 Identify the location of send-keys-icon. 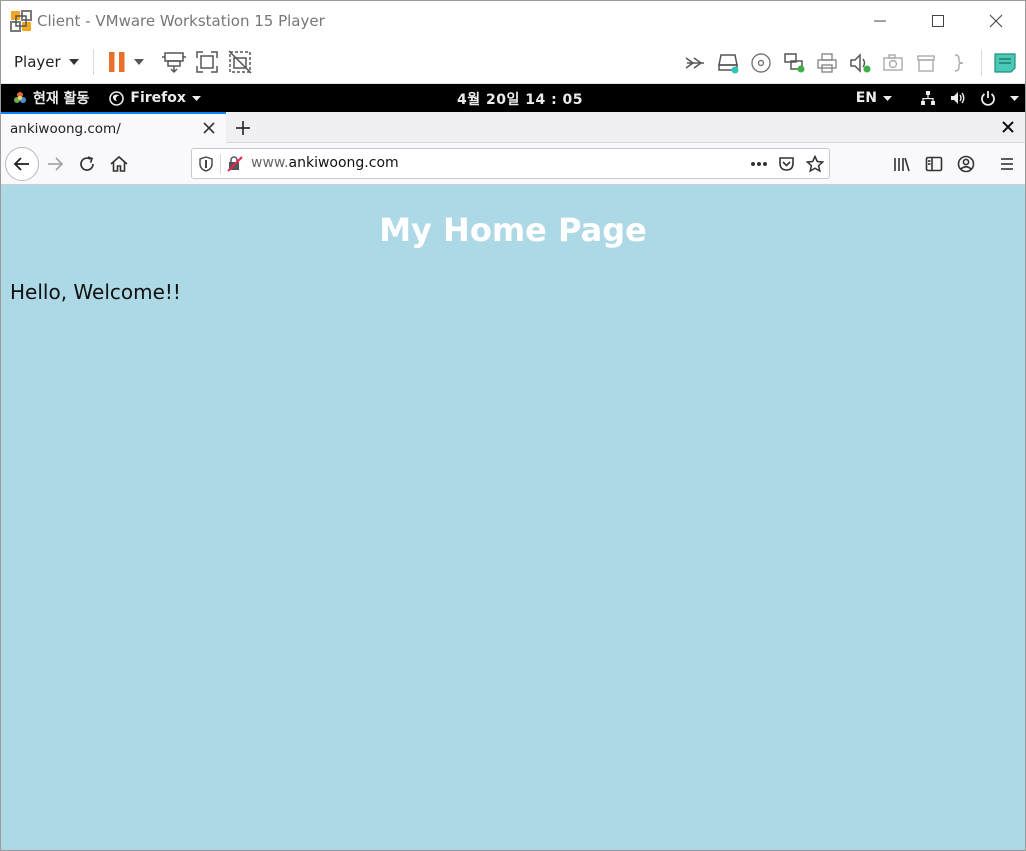
(174, 63).